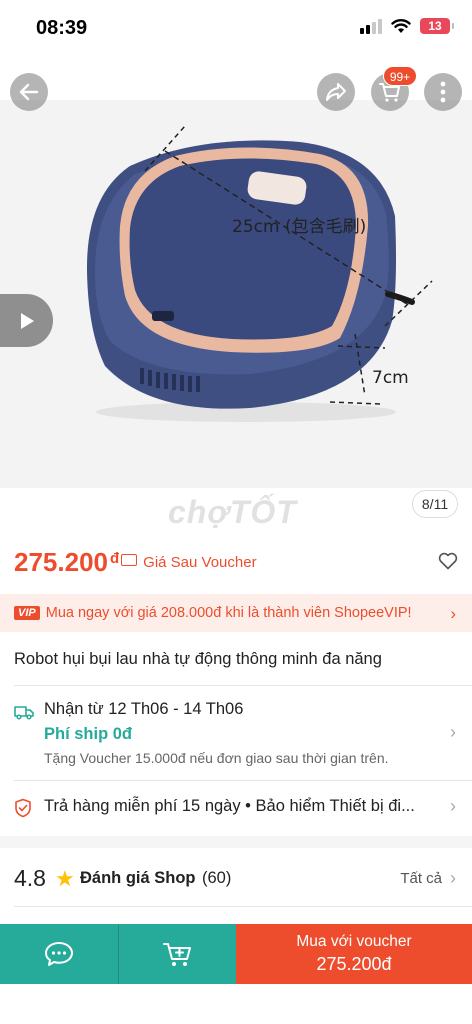 Image resolution: width=472 pixels, height=1024 pixels. What do you see at coordinates (236, 28) in the screenshot?
I see `status-bar: 08:39 13` at bounding box center [236, 28].